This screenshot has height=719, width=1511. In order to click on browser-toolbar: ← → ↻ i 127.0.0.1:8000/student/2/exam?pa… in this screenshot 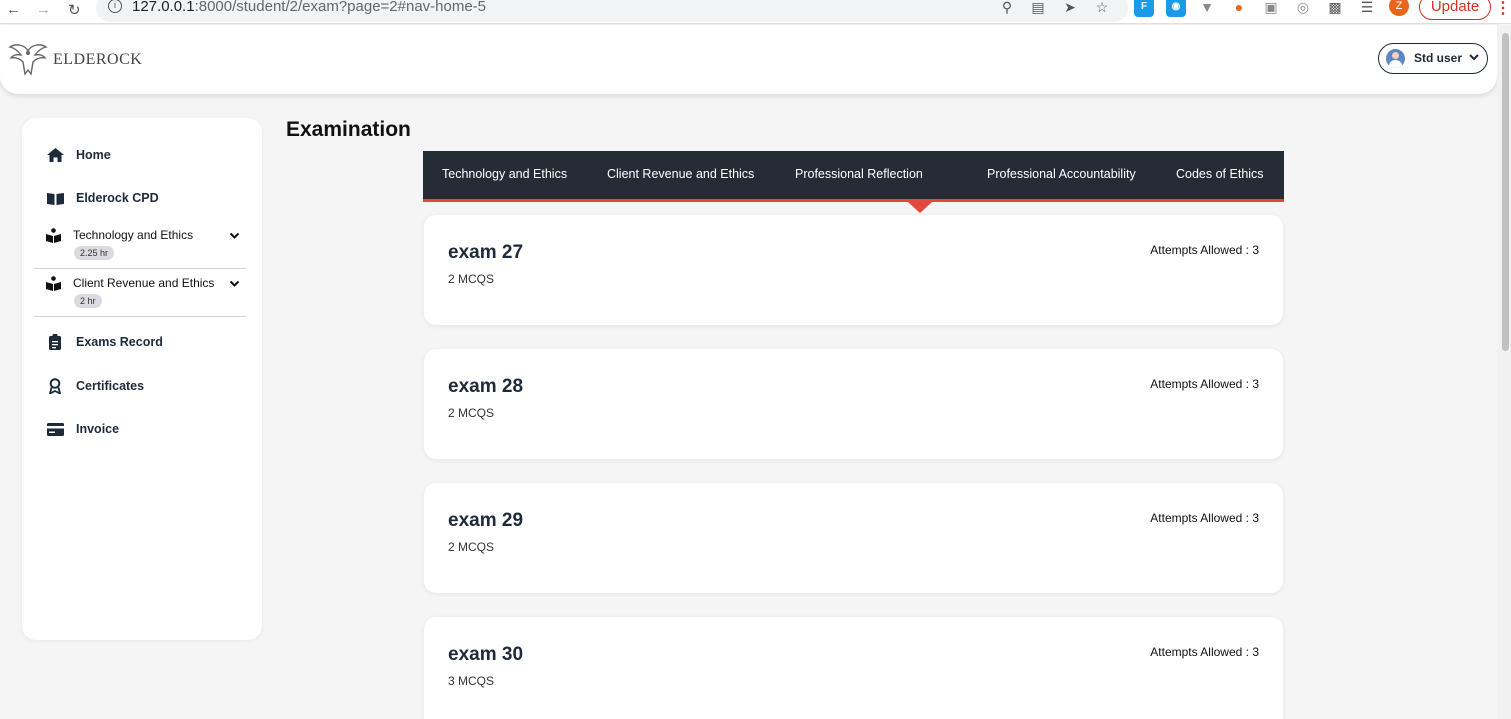, I will do `click(755, 12)`.